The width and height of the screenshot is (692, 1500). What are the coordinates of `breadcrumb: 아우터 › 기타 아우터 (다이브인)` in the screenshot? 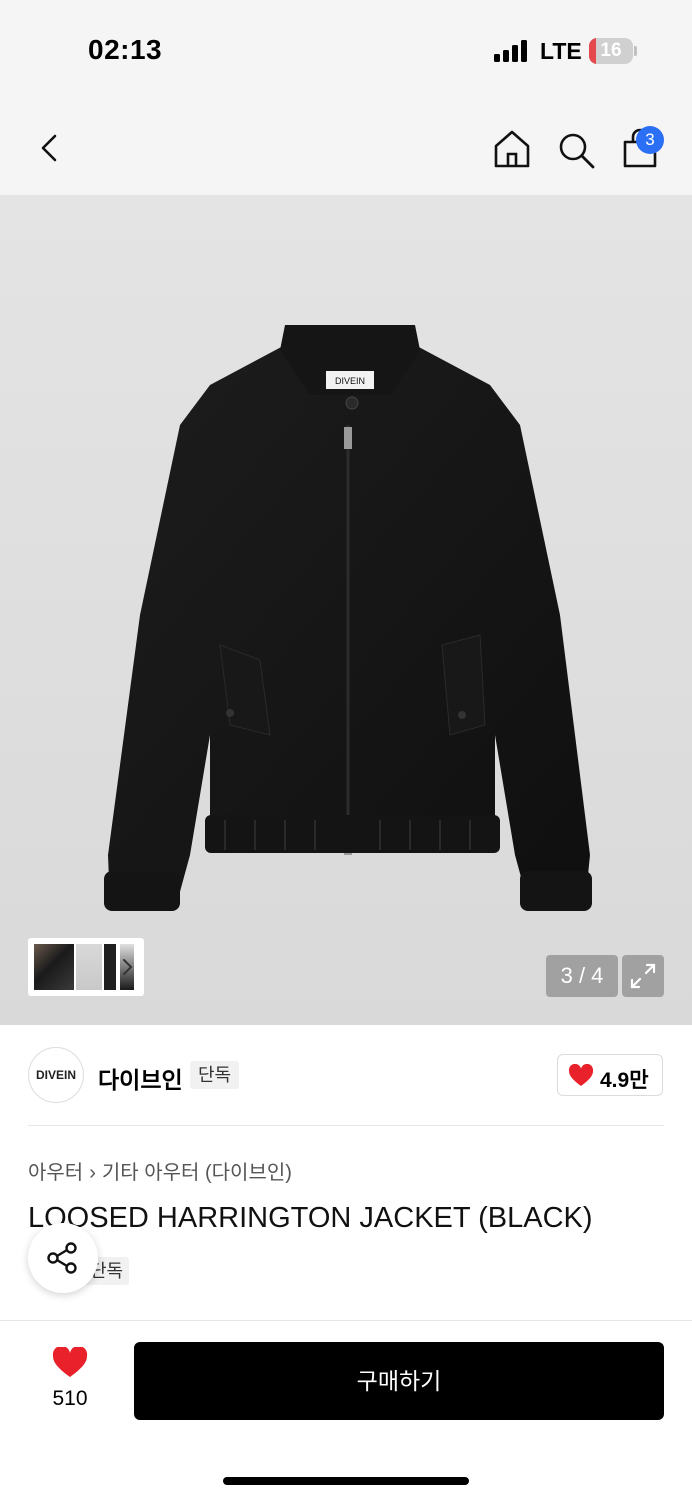 It's located at (160, 1170).